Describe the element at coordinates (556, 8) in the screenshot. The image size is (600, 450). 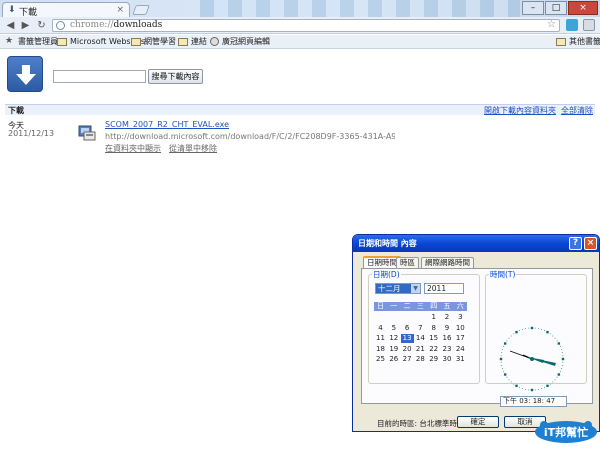
I see `maximize-button: □` at that location.